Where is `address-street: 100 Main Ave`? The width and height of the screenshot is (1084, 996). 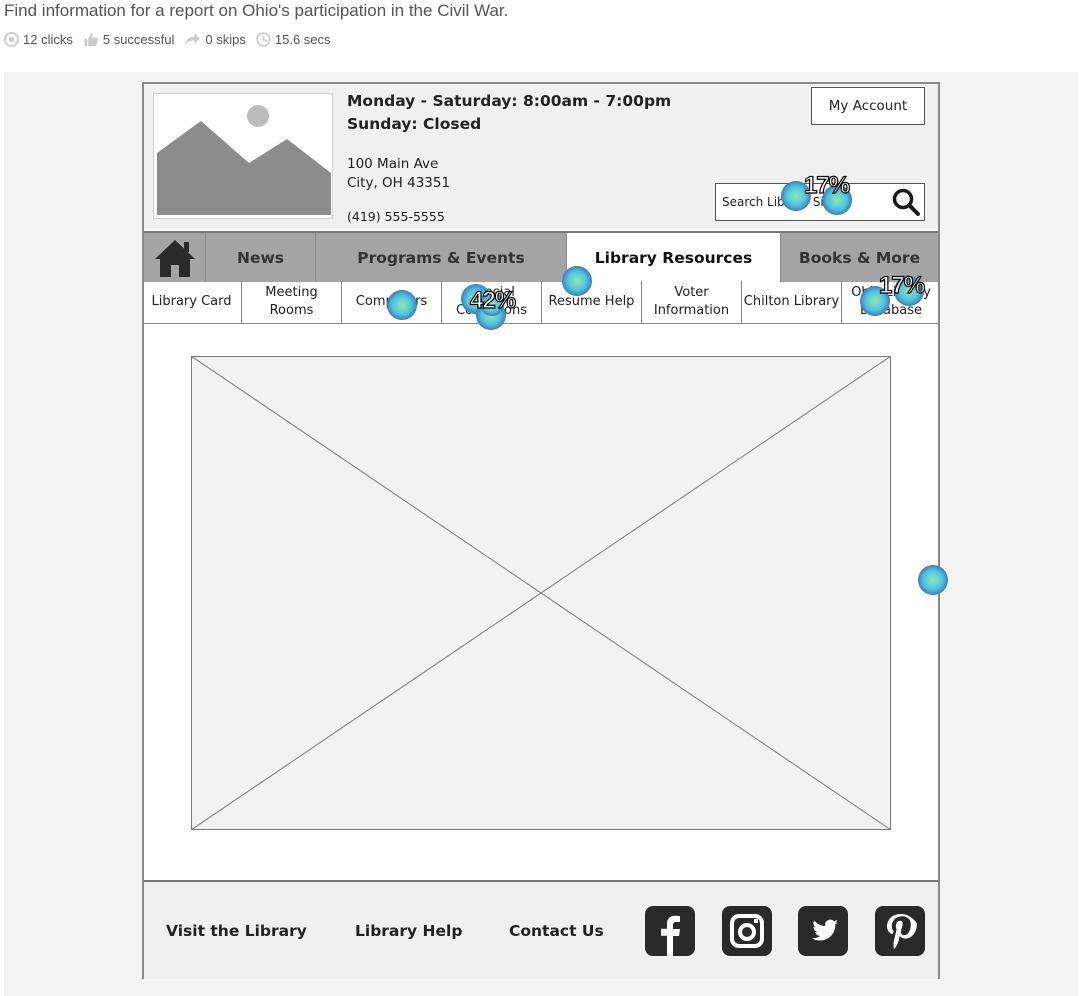
address-street: 100 Main Ave is located at coordinates (393, 164).